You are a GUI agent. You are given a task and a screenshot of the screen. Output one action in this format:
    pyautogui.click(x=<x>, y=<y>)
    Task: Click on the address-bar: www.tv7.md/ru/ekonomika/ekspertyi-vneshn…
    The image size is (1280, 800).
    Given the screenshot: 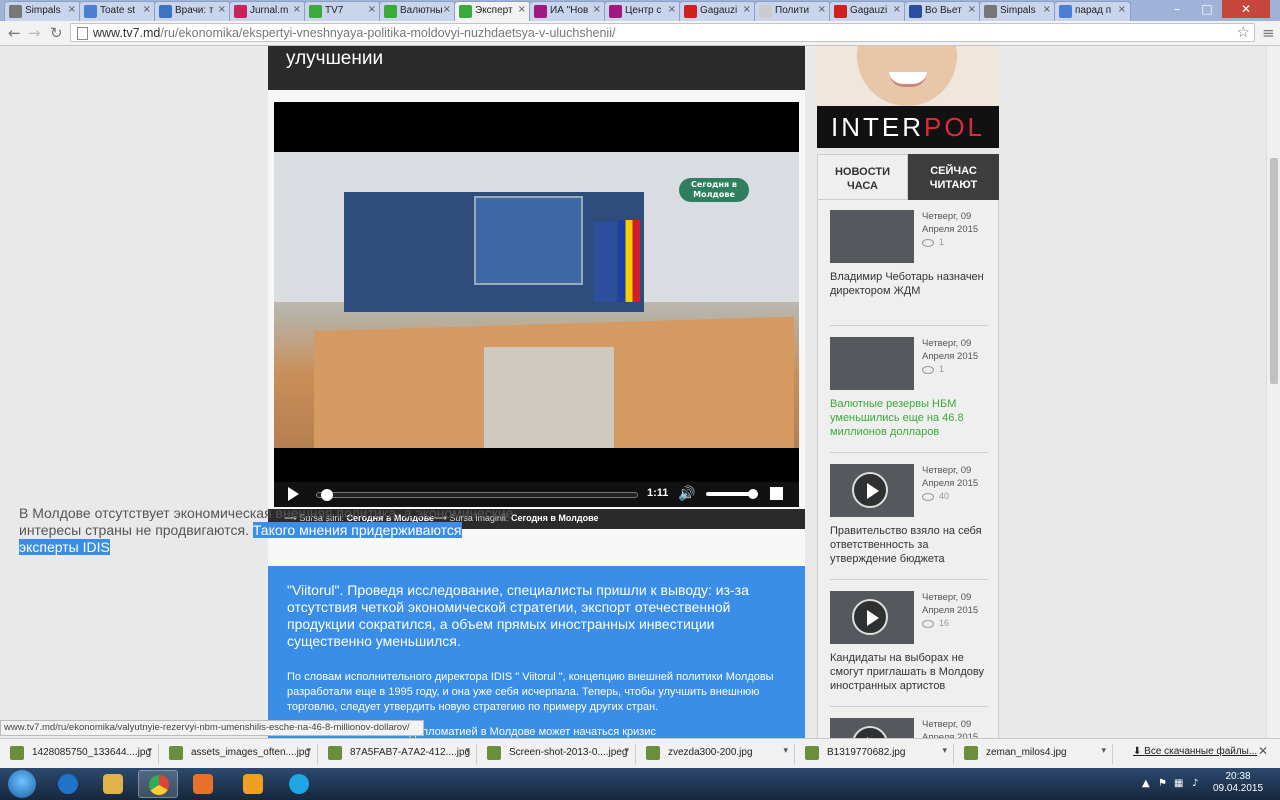 What is the action you would take?
    pyautogui.click(x=662, y=32)
    